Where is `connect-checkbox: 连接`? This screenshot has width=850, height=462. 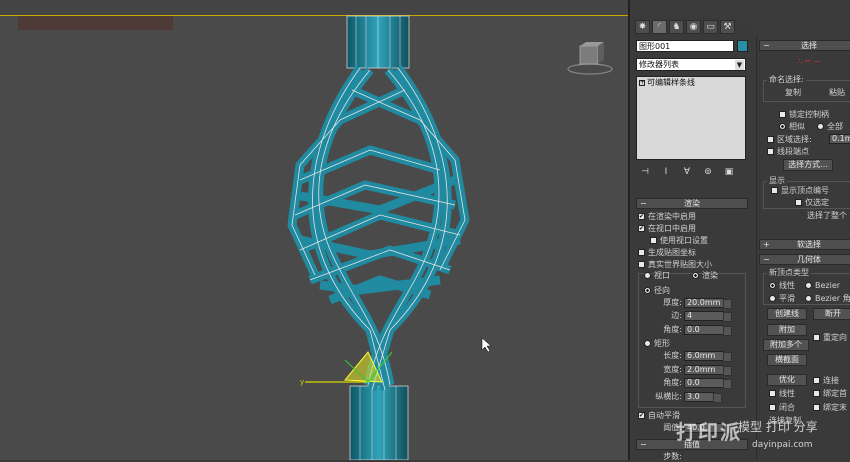 connect-checkbox: 连接 is located at coordinates (826, 380).